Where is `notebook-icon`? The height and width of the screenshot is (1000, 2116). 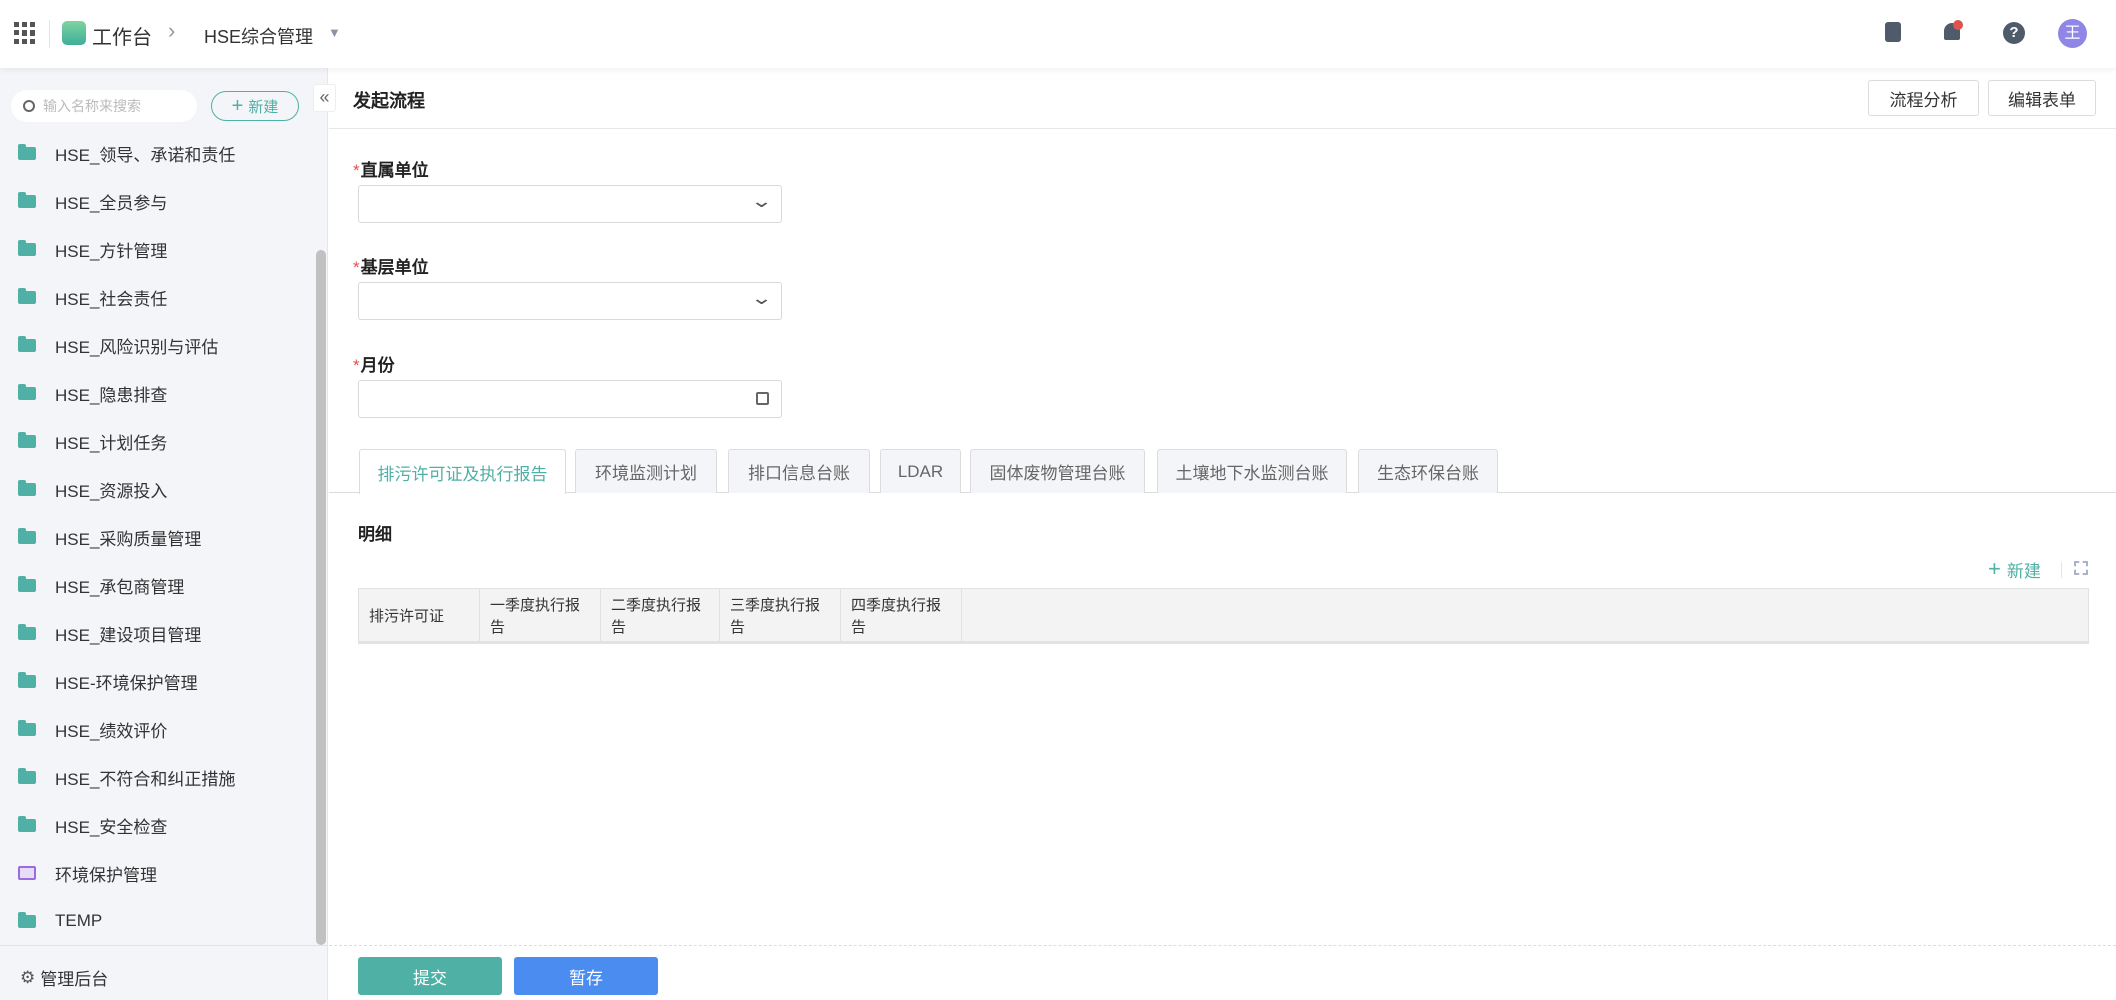 notebook-icon is located at coordinates (1893, 32).